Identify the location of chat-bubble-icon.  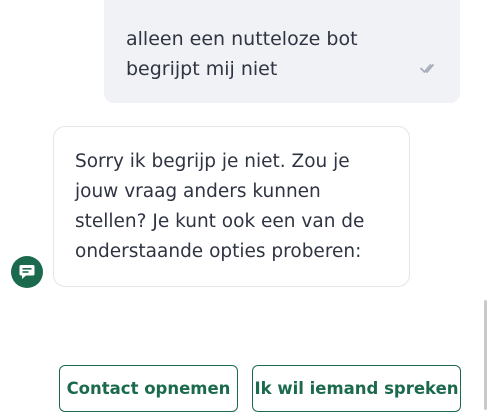
(27, 272).